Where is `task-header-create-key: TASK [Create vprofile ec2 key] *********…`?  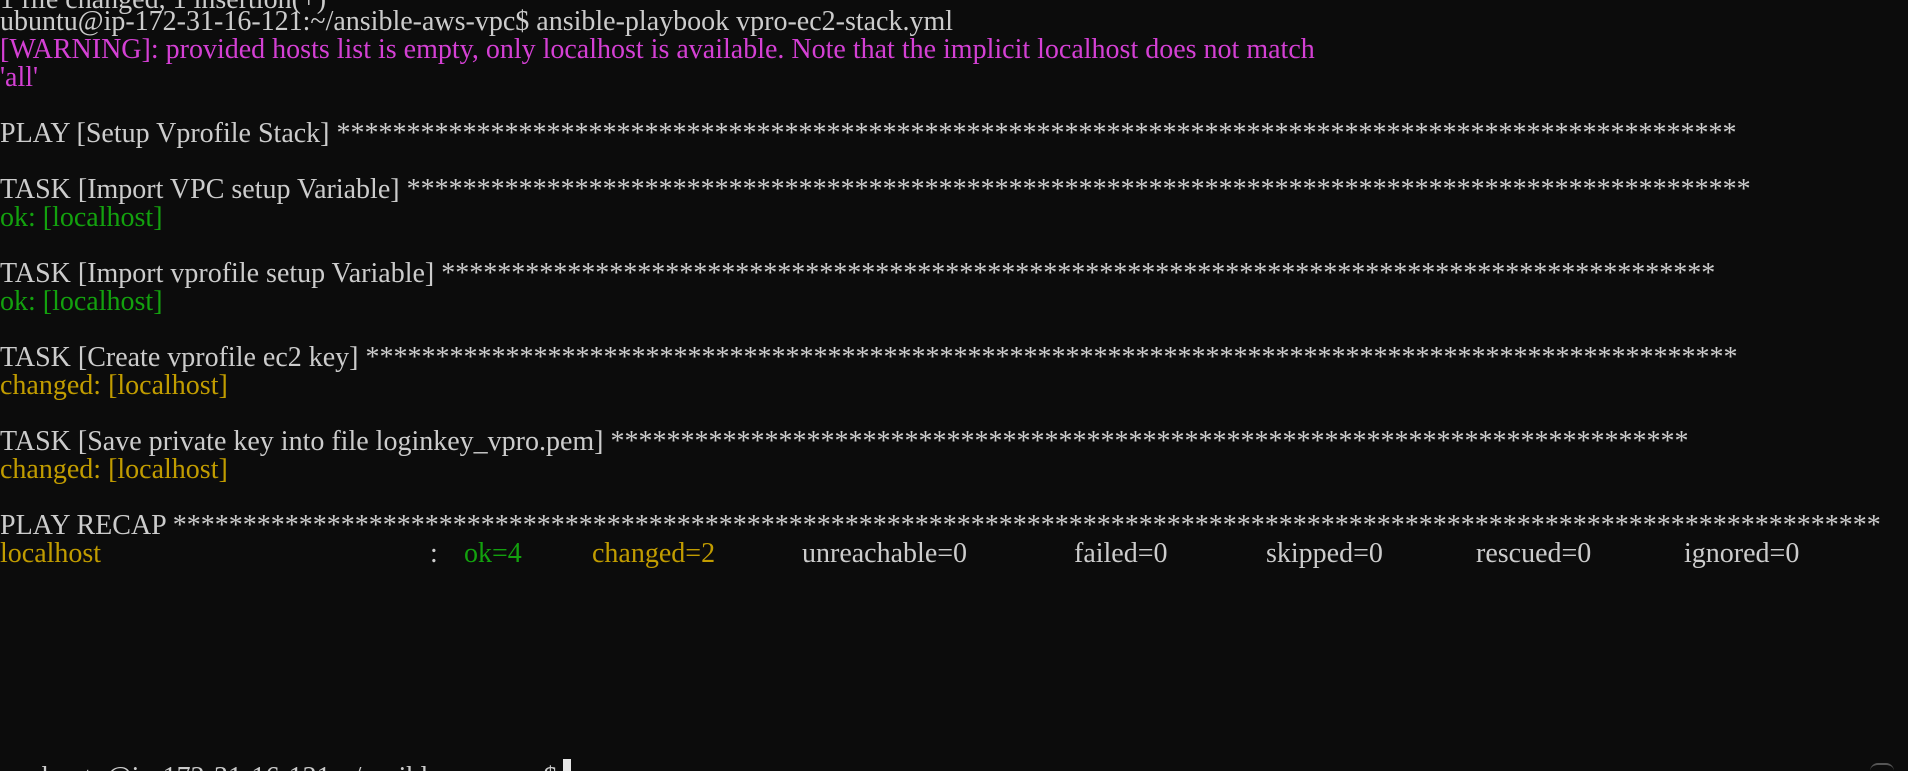 task-header-create-key: TASK [Create vprofile ec2 key] *********… is located at coordinates (869, 357).